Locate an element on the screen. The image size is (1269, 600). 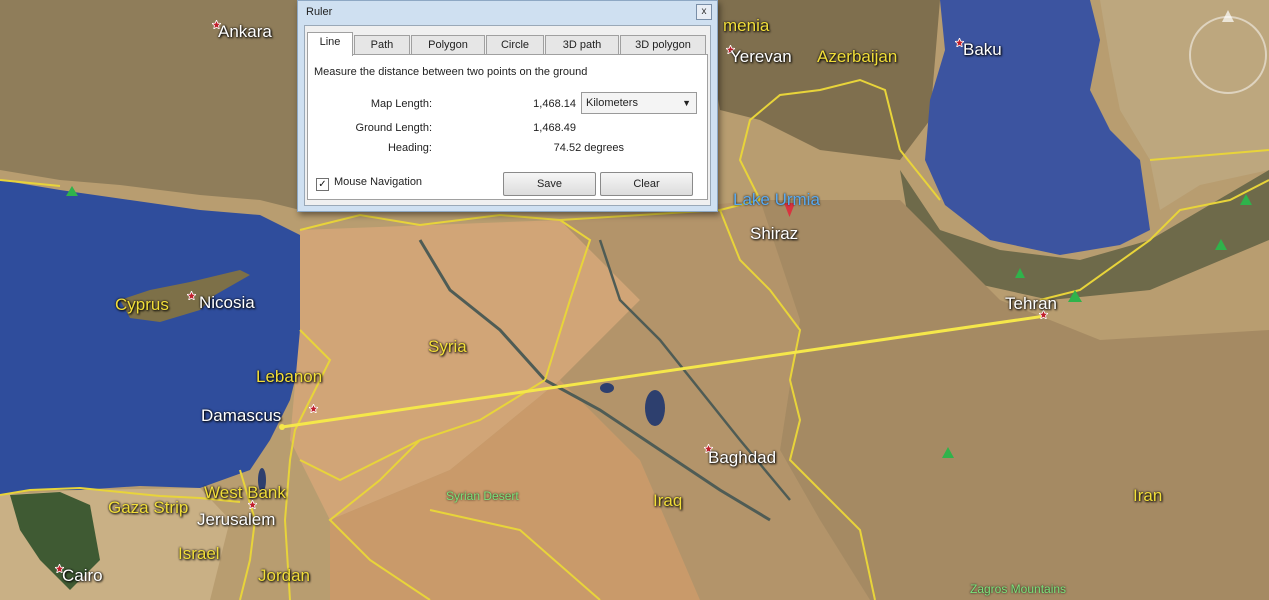
close-icon: x is located at coordinates (704, 12).